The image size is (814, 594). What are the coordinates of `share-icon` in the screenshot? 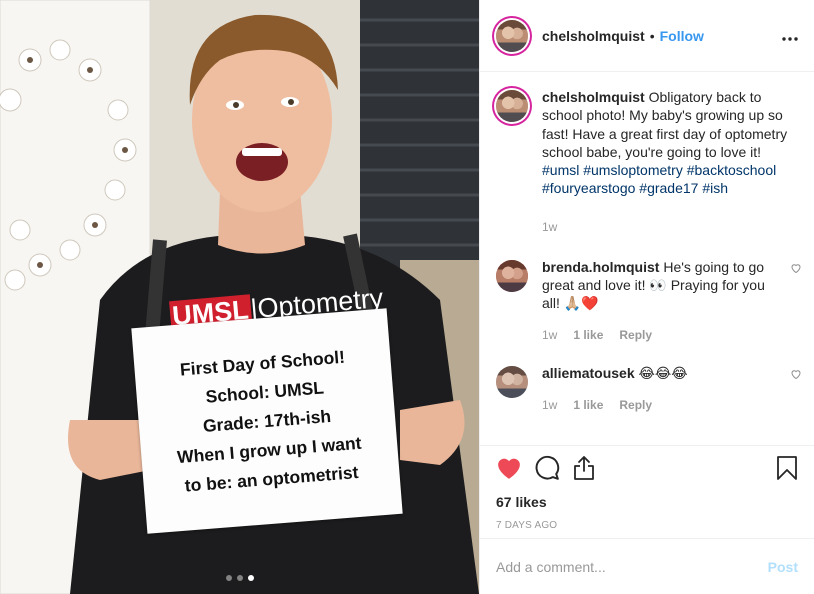 It's located at (584, 468).